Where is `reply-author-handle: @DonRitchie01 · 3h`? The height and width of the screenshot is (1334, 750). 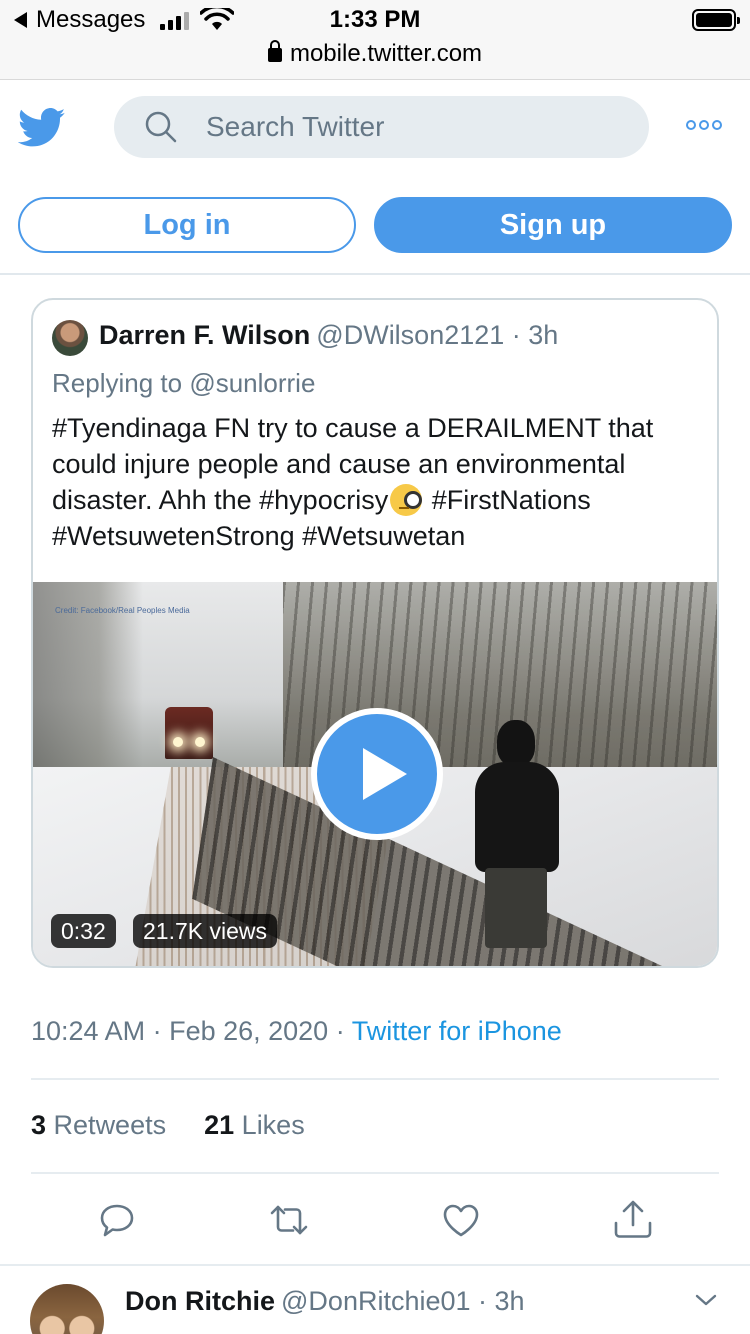 reply-author-handle: @DonRitchie01 · 3h is located at coordinates (403, 1301).